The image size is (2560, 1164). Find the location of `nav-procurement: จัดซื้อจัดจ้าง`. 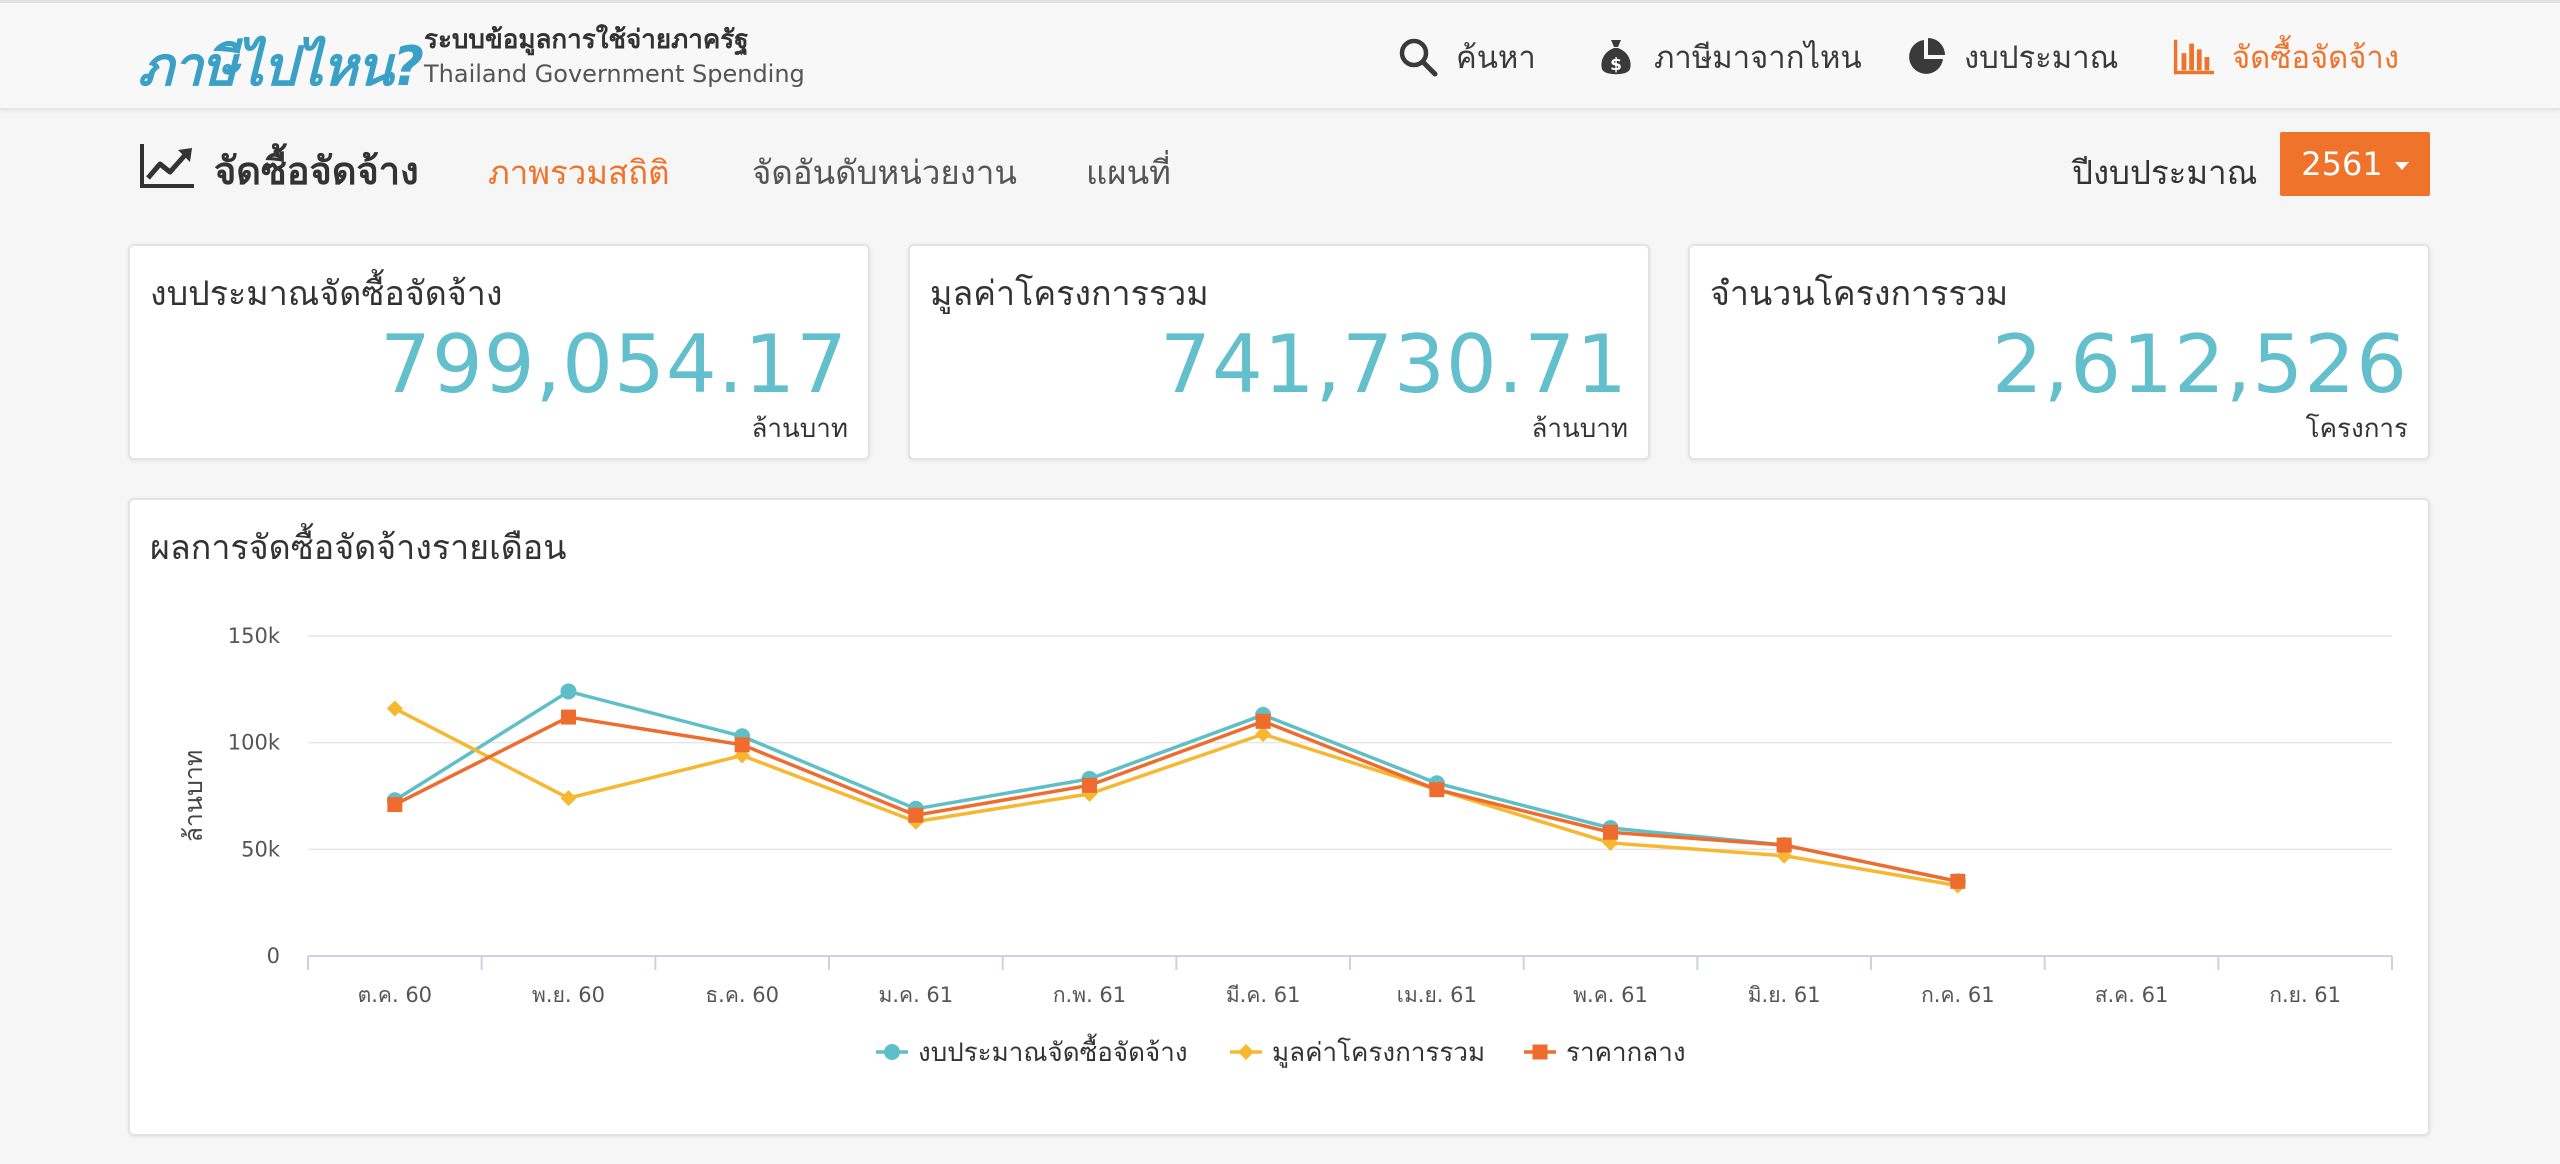

nav-procurement: จัดซื้อจัดจ้าง is located at coordinates (2285, 57).